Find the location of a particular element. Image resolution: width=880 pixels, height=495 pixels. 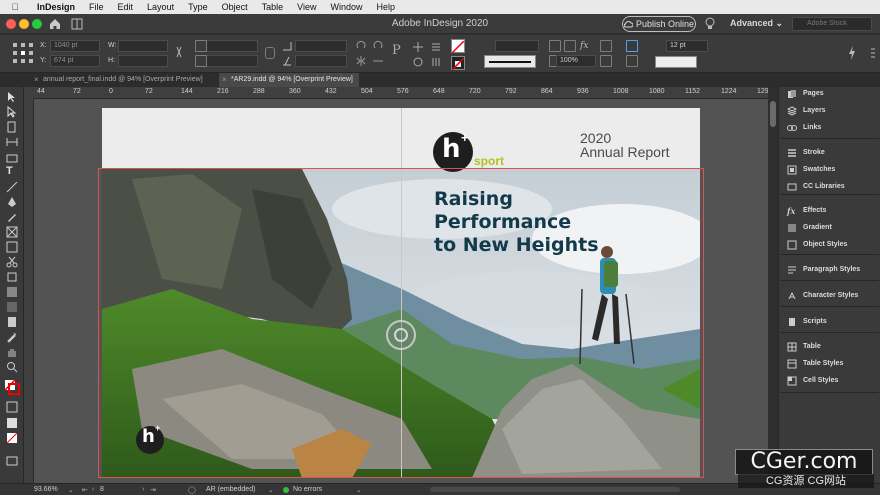

fit-frame-icon is located at coordinates (570, 46).